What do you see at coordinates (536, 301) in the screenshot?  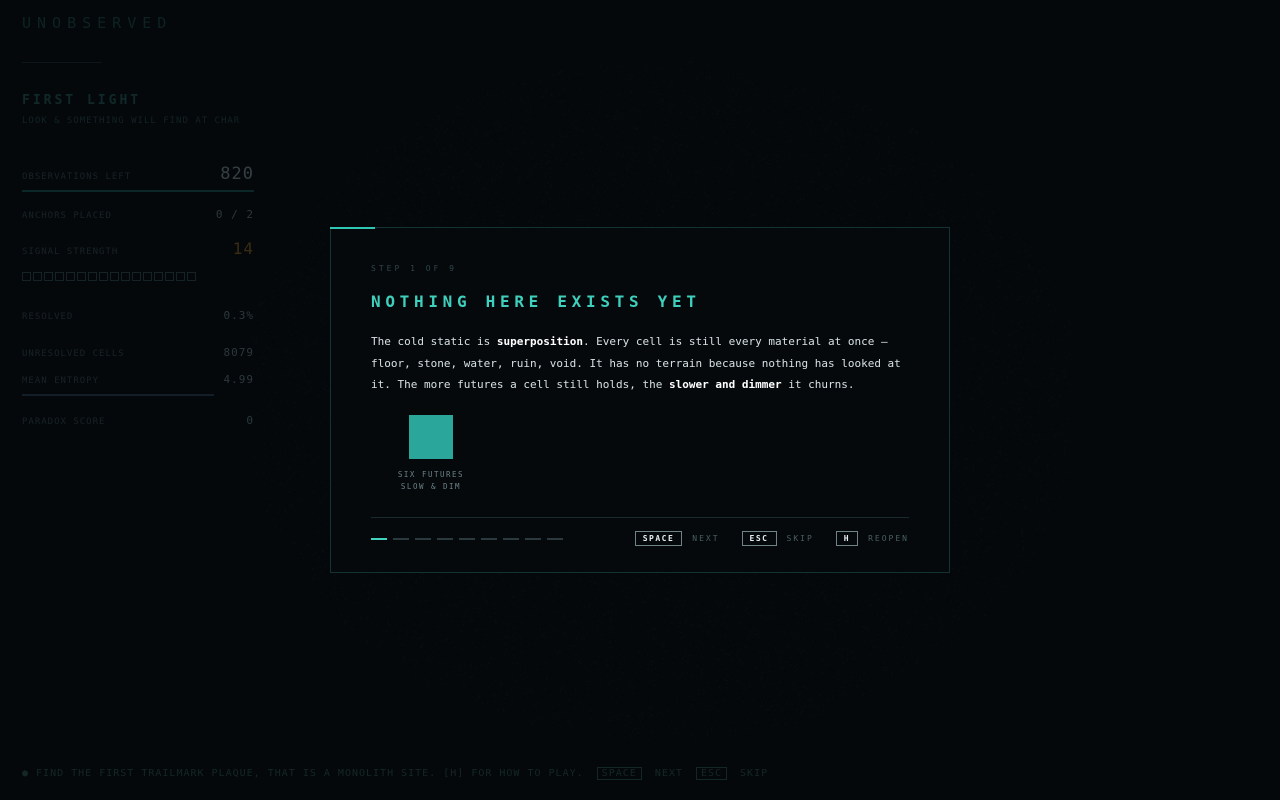 I see `dialog-title: NOTHING HERE EXISTS YET` at bounding box center [536, 301].